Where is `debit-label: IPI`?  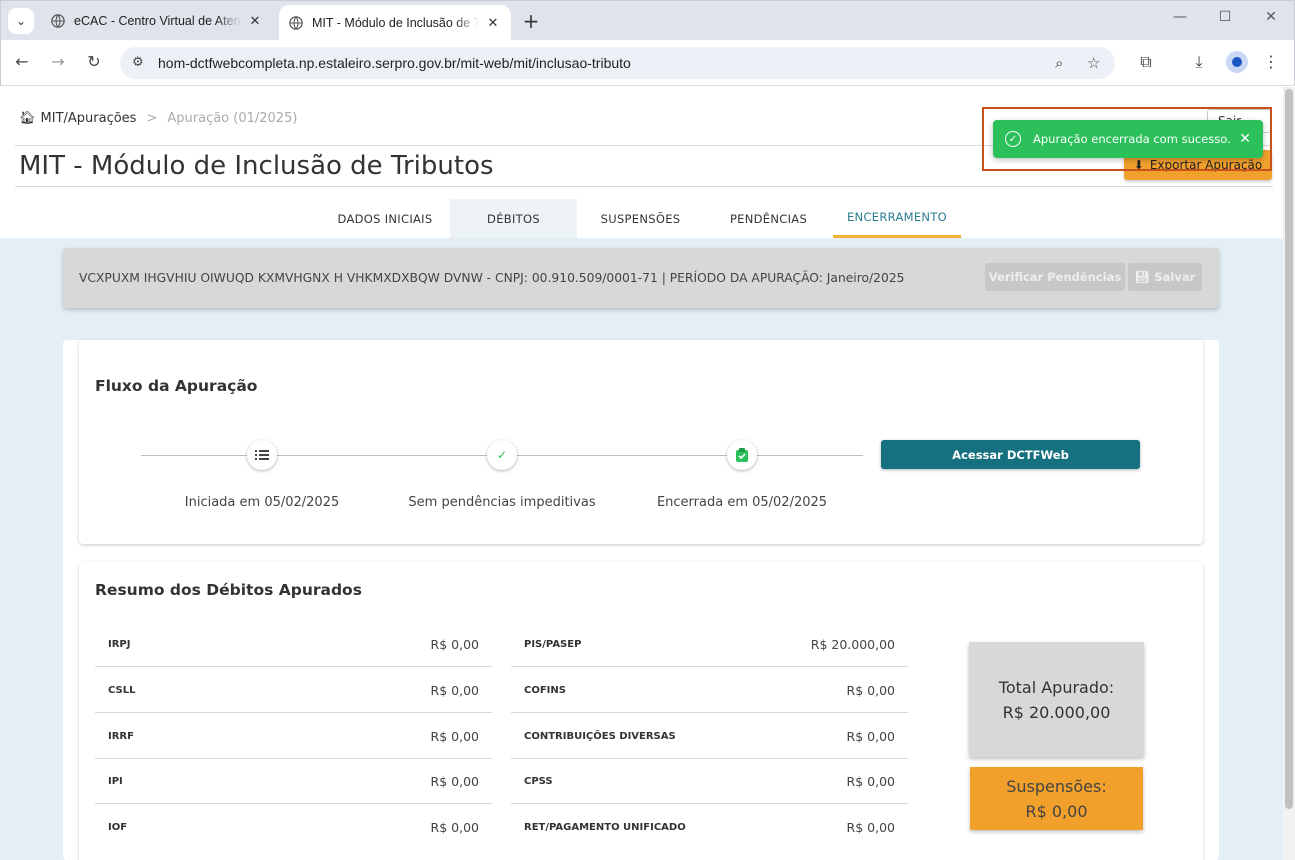 debit-label: IPI is located at coordinates (115, 781).